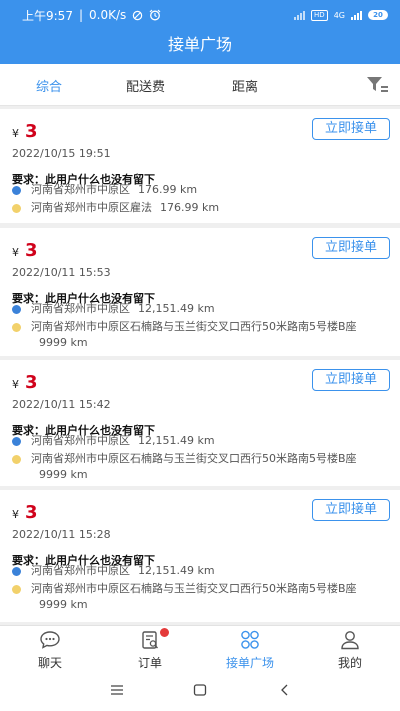 This screenshot has height=711, width=400. Describe the element at coordinates (91, 207) in the screenshot. I see `dropoff-address-text: 河南省郑州市中原区雇法` at that location.